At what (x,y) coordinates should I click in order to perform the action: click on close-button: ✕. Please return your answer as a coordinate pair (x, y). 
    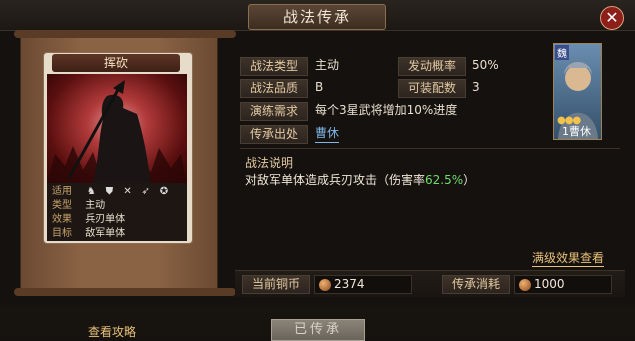
    Looking at the image, I should click on (612, 18).